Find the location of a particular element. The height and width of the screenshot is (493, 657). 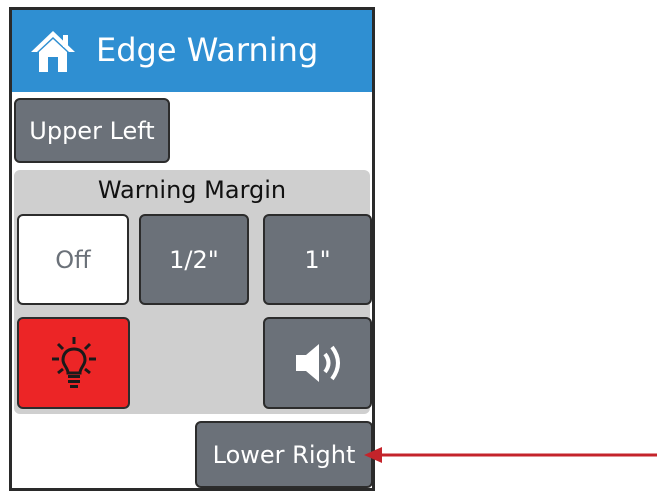

home-icon is located at coordinates (53, 51).